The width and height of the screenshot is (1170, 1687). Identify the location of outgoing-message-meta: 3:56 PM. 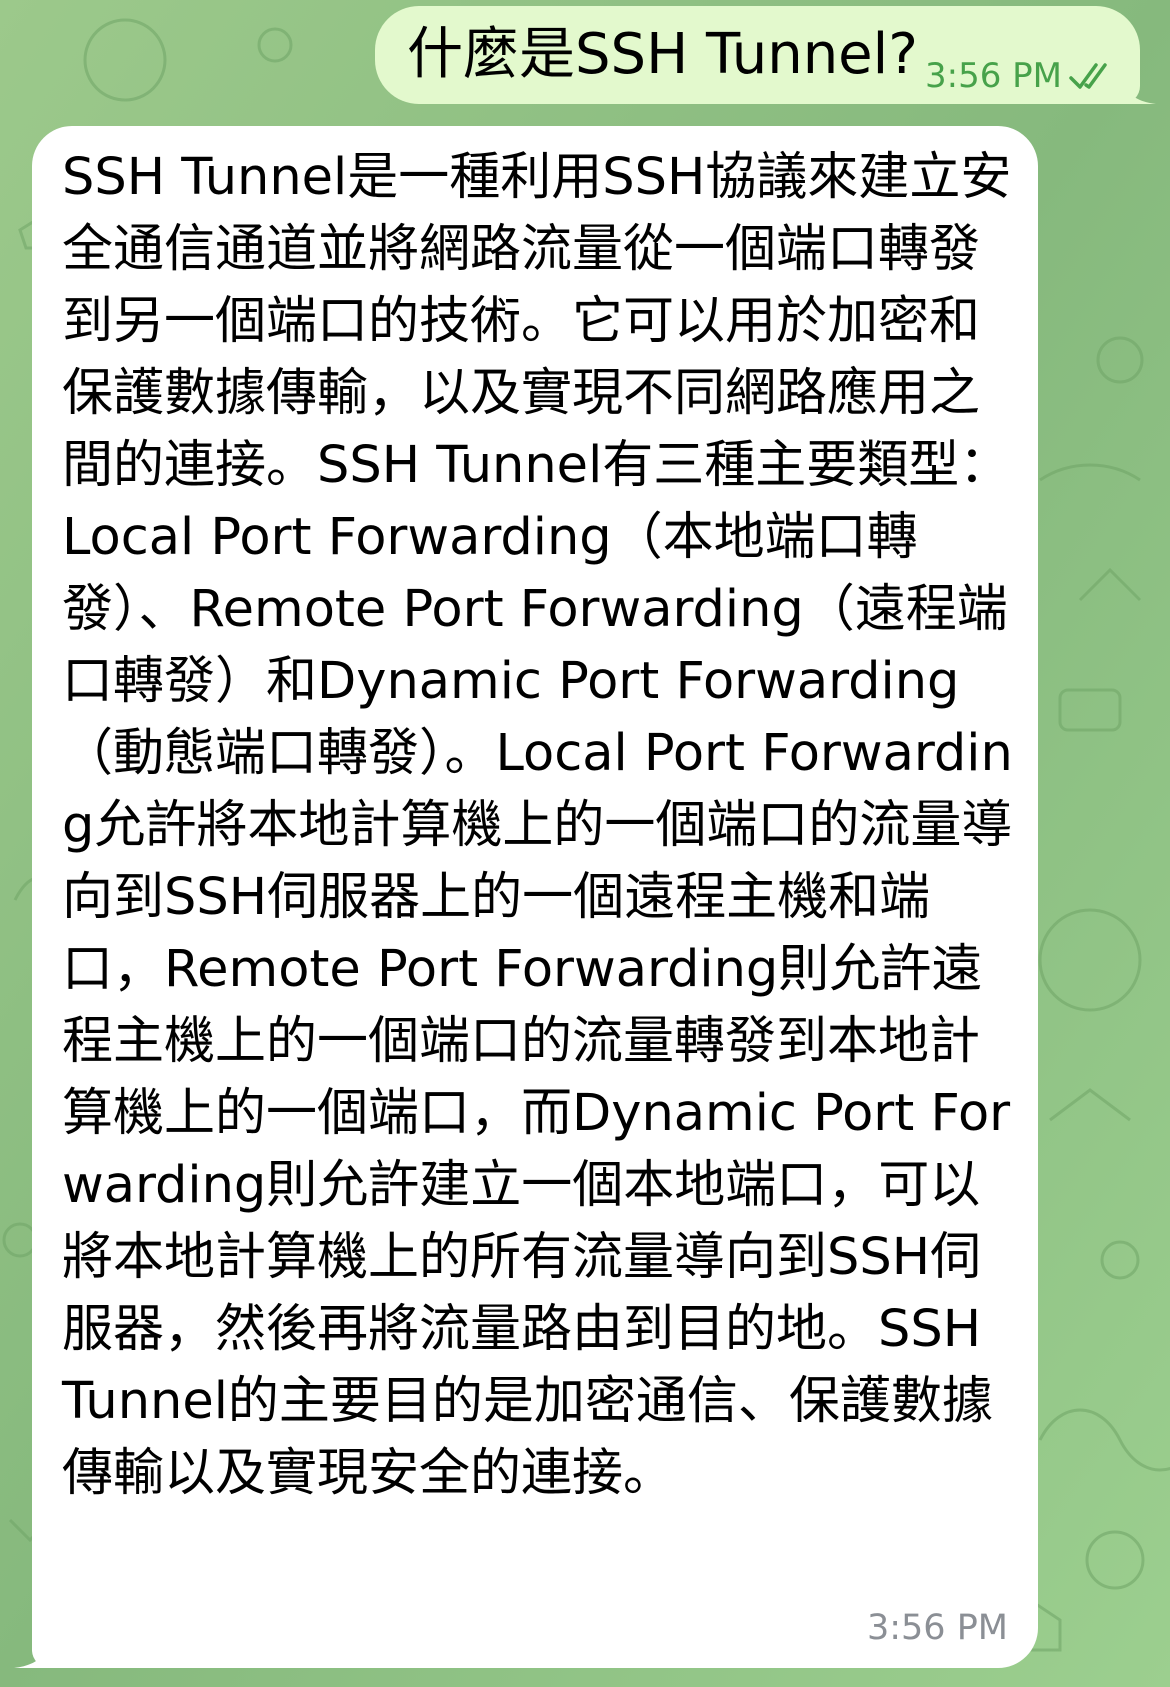
(1020, 76).